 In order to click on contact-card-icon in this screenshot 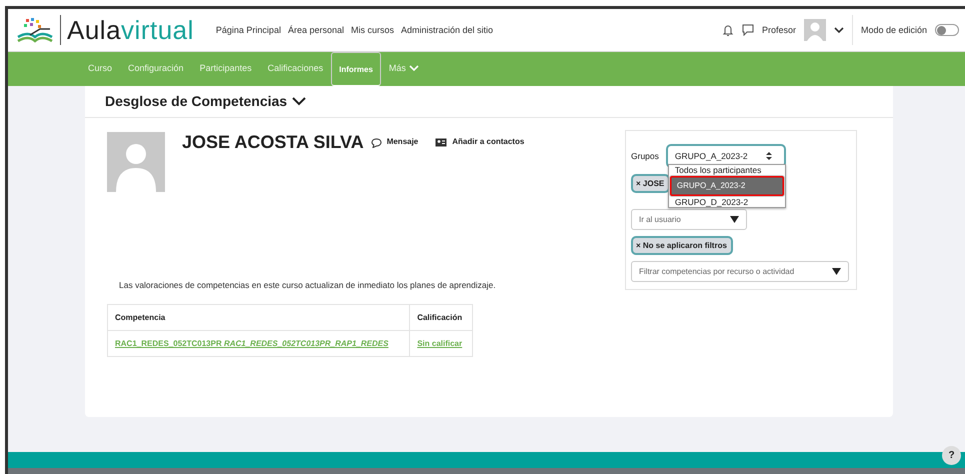, I will do `click(441, 142)`.